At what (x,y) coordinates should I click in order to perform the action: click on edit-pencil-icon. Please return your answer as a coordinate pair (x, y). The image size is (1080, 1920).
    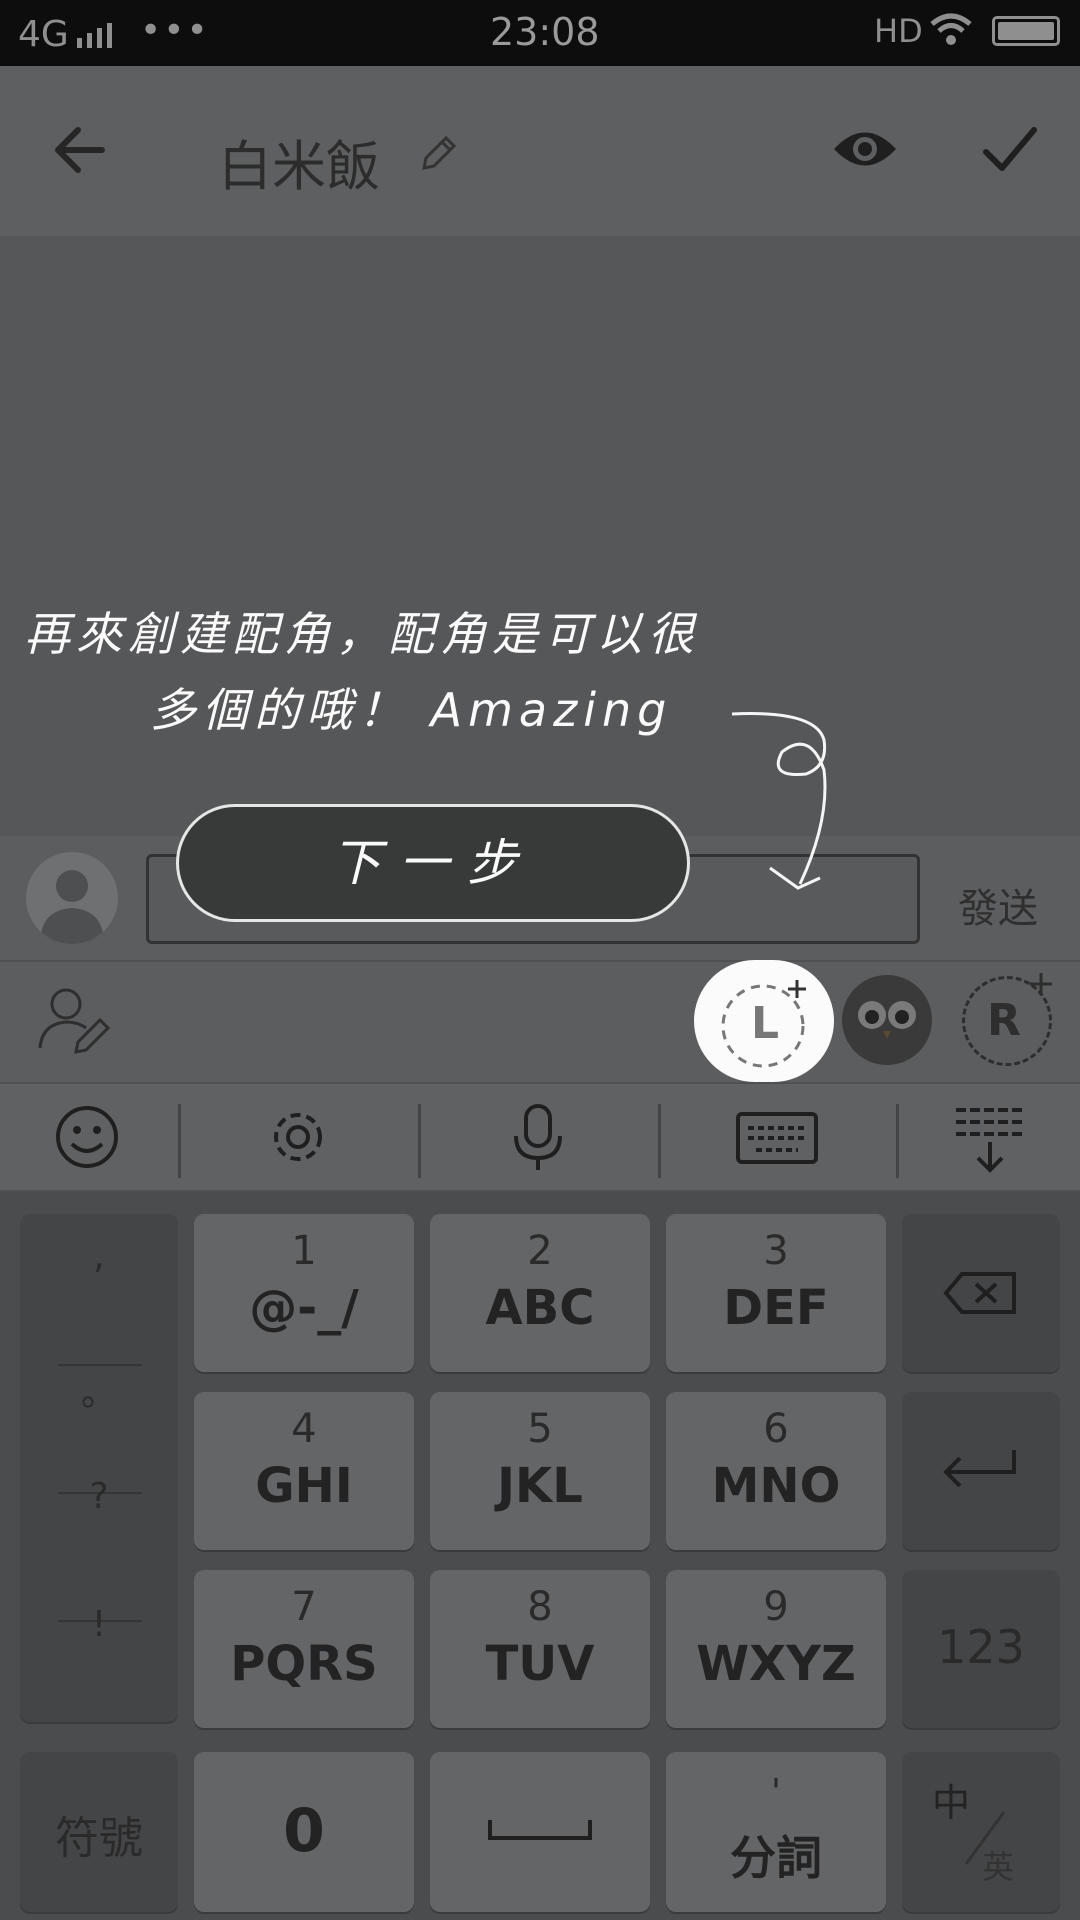
    Looking at the image, I should click on (438, 154).